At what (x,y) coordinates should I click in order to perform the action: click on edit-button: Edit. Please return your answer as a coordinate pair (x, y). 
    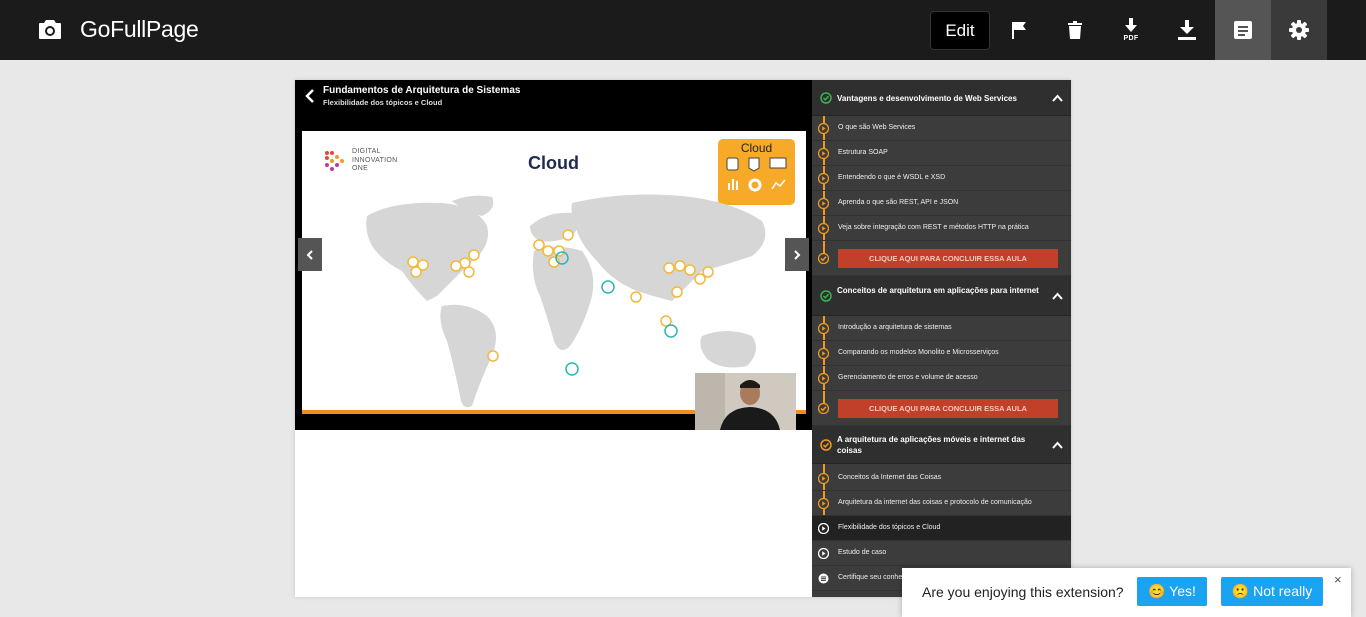
    Looking at the image, I should click on (960, 30).